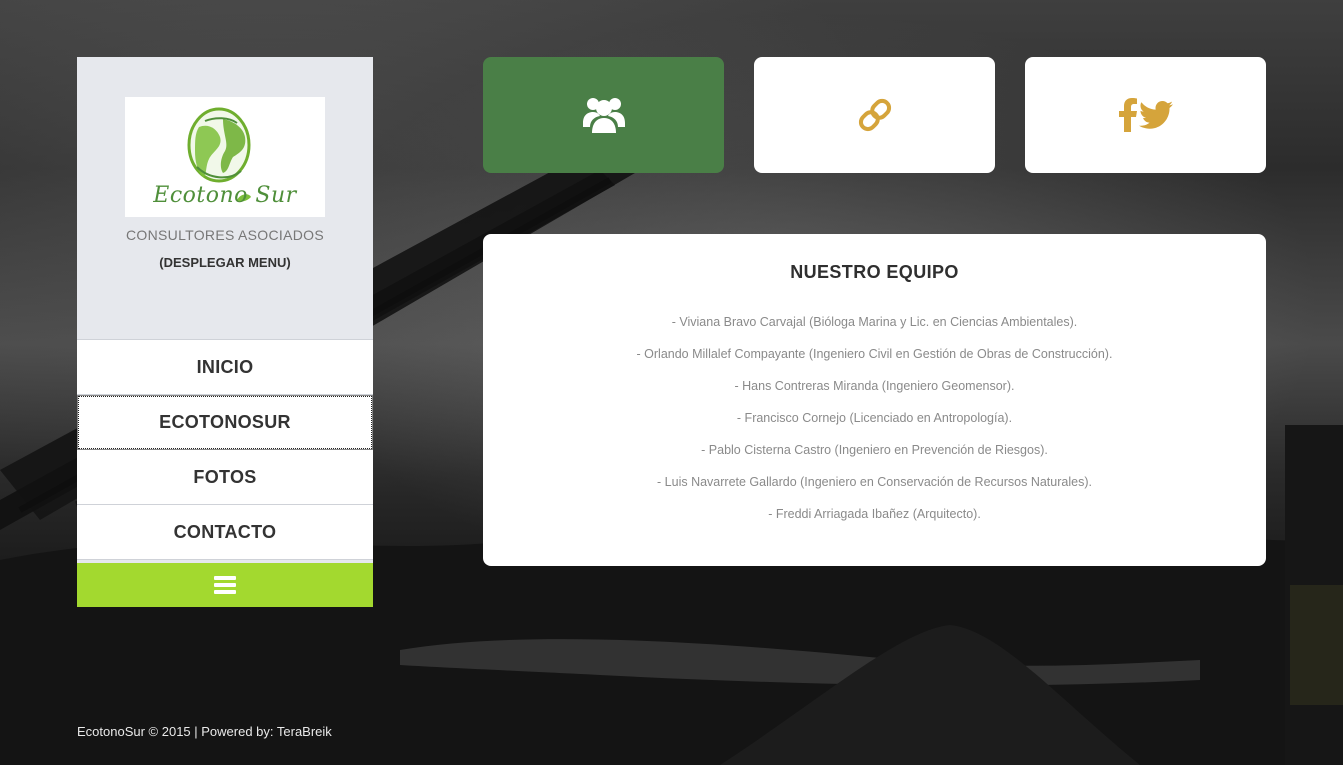 The image size is (1343, 765). Describe the element at coordinates (225, 235) in the screenshot. I see `tagline: CONSULTORES ASOCIADOS` at that location.